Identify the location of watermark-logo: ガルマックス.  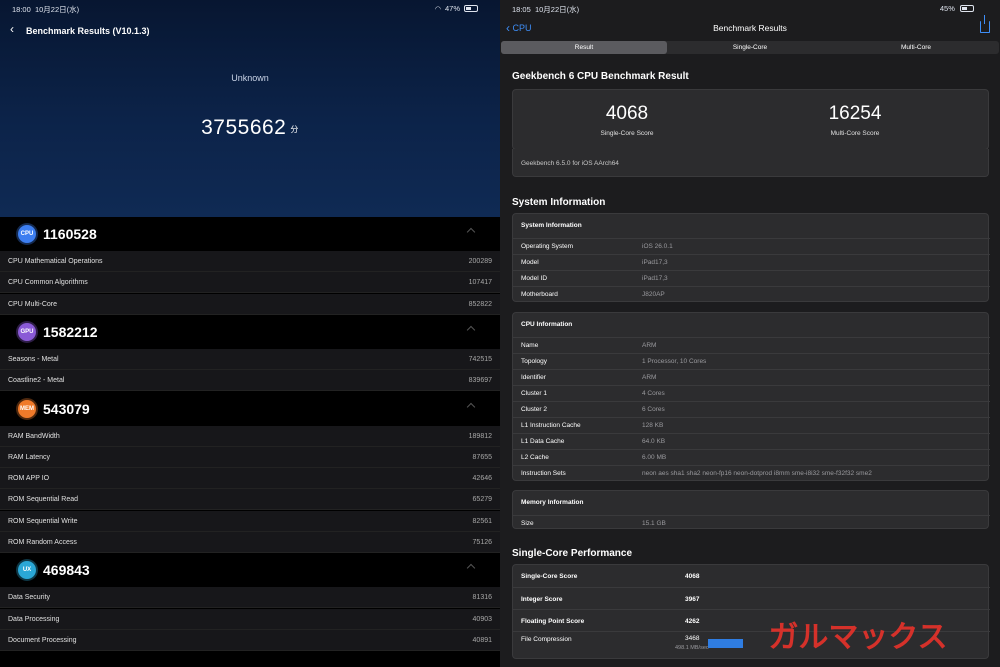
(857, 637).